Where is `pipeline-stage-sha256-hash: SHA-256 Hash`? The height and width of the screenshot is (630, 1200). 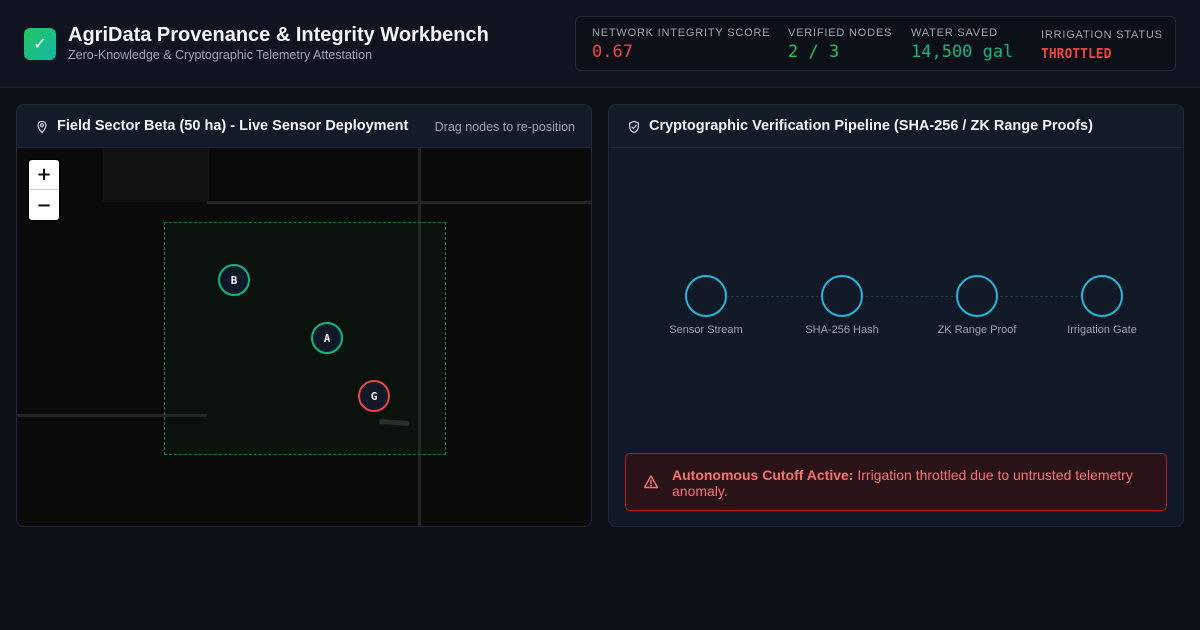
pipeline-stage-sha256-hash: SHA-256 Hash is located at coordinates (842, 305).